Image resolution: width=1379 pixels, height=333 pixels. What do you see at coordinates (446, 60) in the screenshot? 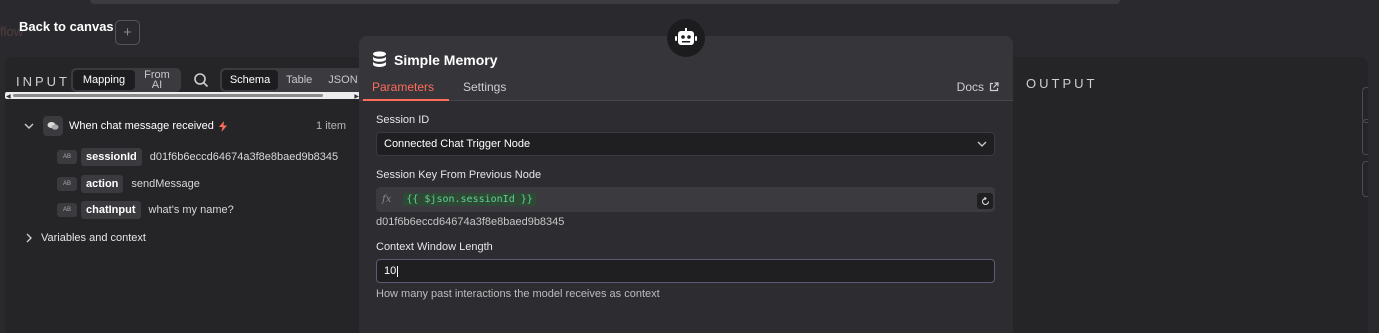
I see `node-title: Simple Memory` at bounding box center [446, 60].